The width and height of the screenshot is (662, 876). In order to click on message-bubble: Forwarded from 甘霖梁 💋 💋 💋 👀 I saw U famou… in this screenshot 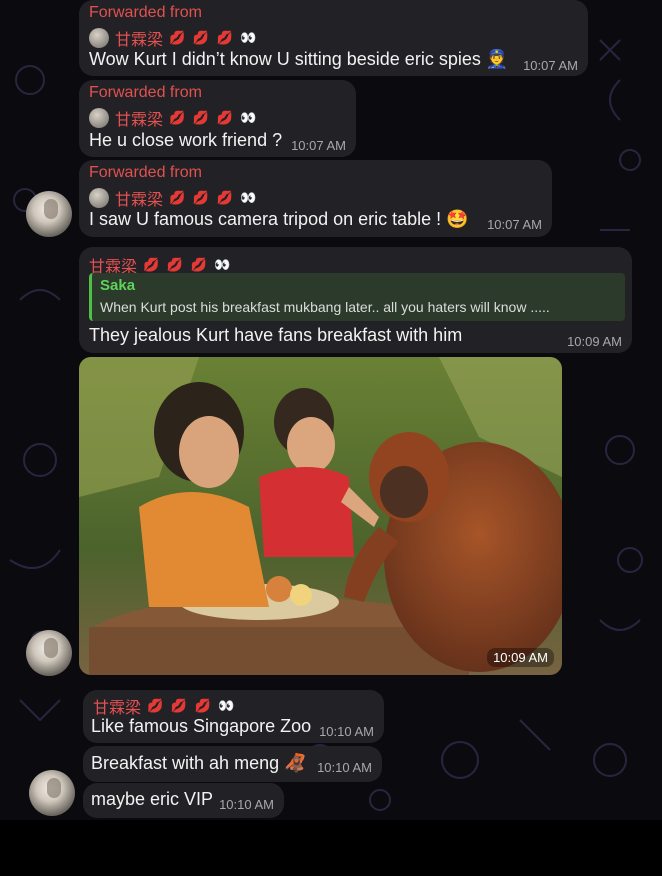, I will do `click(315, 198)`.